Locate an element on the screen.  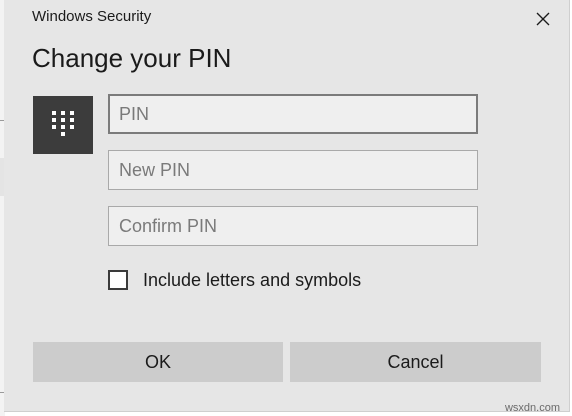
new-pin-input is located at coordinates (293, 170).